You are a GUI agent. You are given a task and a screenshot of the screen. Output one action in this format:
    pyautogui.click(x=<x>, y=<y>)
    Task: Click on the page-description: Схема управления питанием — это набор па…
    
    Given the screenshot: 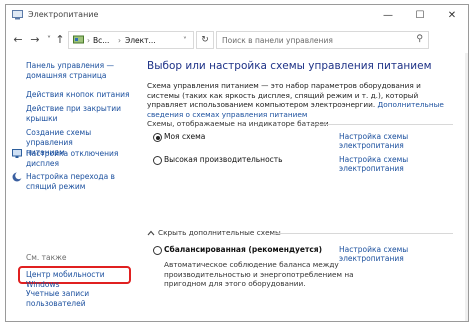 What is the action you would take?
    pyautogui.click(x=295, y=100)
    